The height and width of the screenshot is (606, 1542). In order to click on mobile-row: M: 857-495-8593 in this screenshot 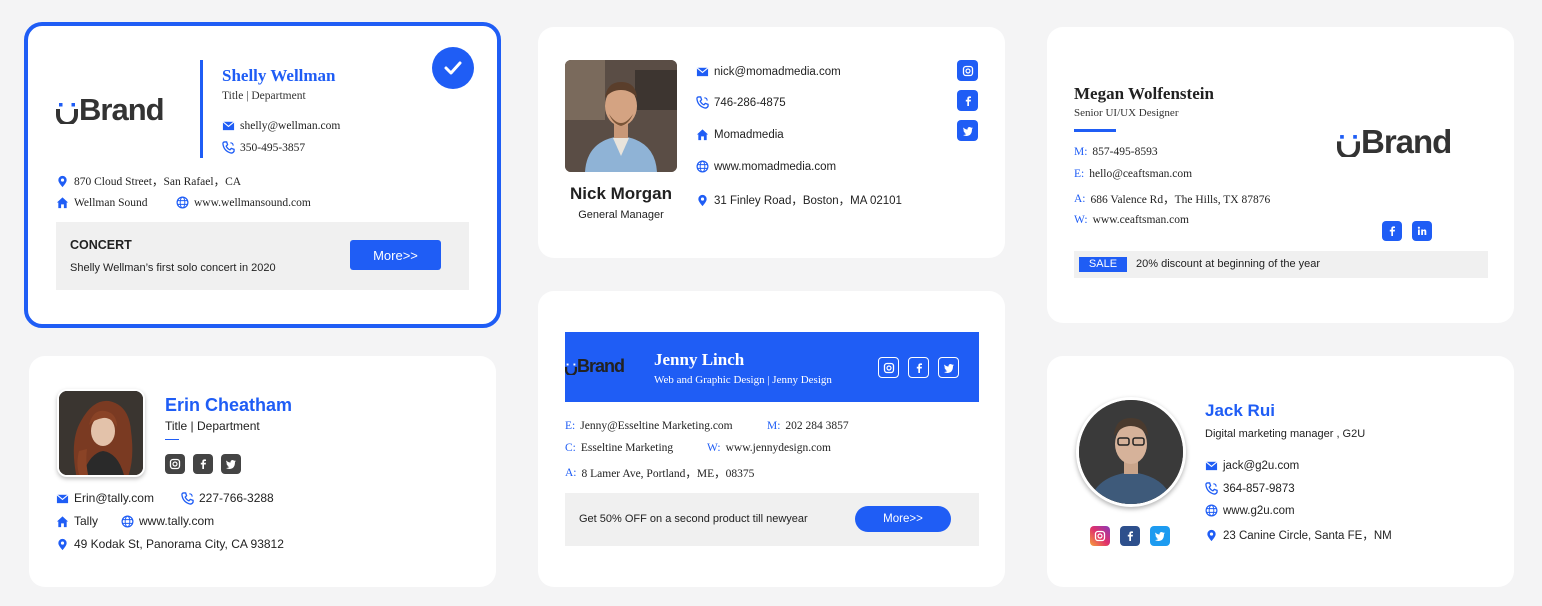, I will do `click(1116, 152)`.